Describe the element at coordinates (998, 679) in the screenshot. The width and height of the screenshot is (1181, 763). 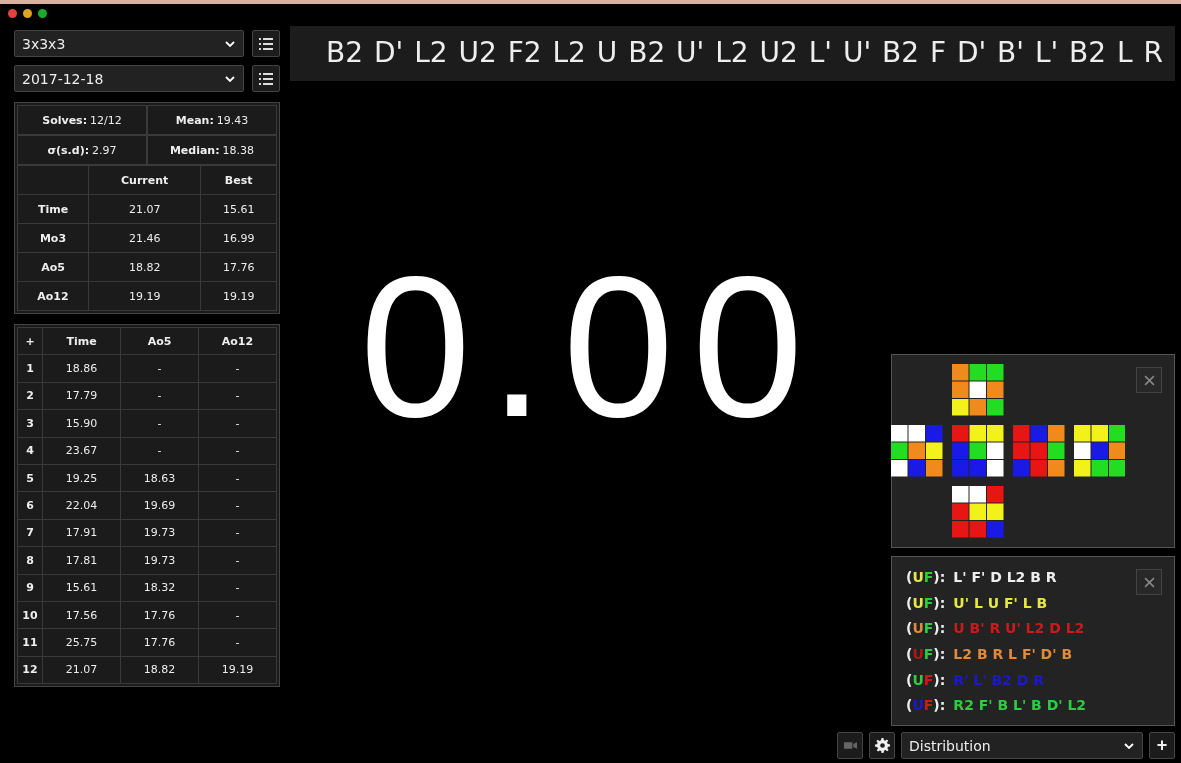
I see `cross-solution-moves: R' L' B2 D R` at that location.